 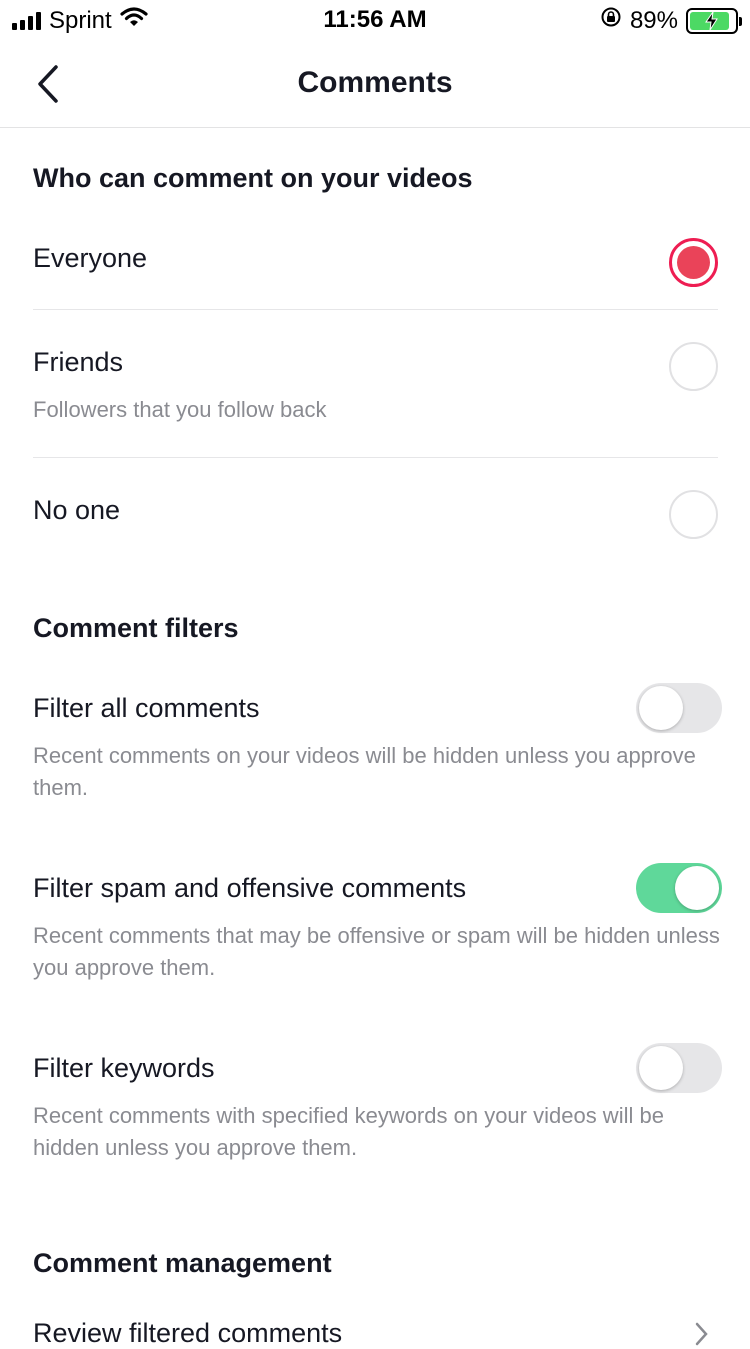 What do you see at coordinates (124, 1068) in the screenshot?
I see `filter-label: Filter keywords` at bounding box center [124, 1068].